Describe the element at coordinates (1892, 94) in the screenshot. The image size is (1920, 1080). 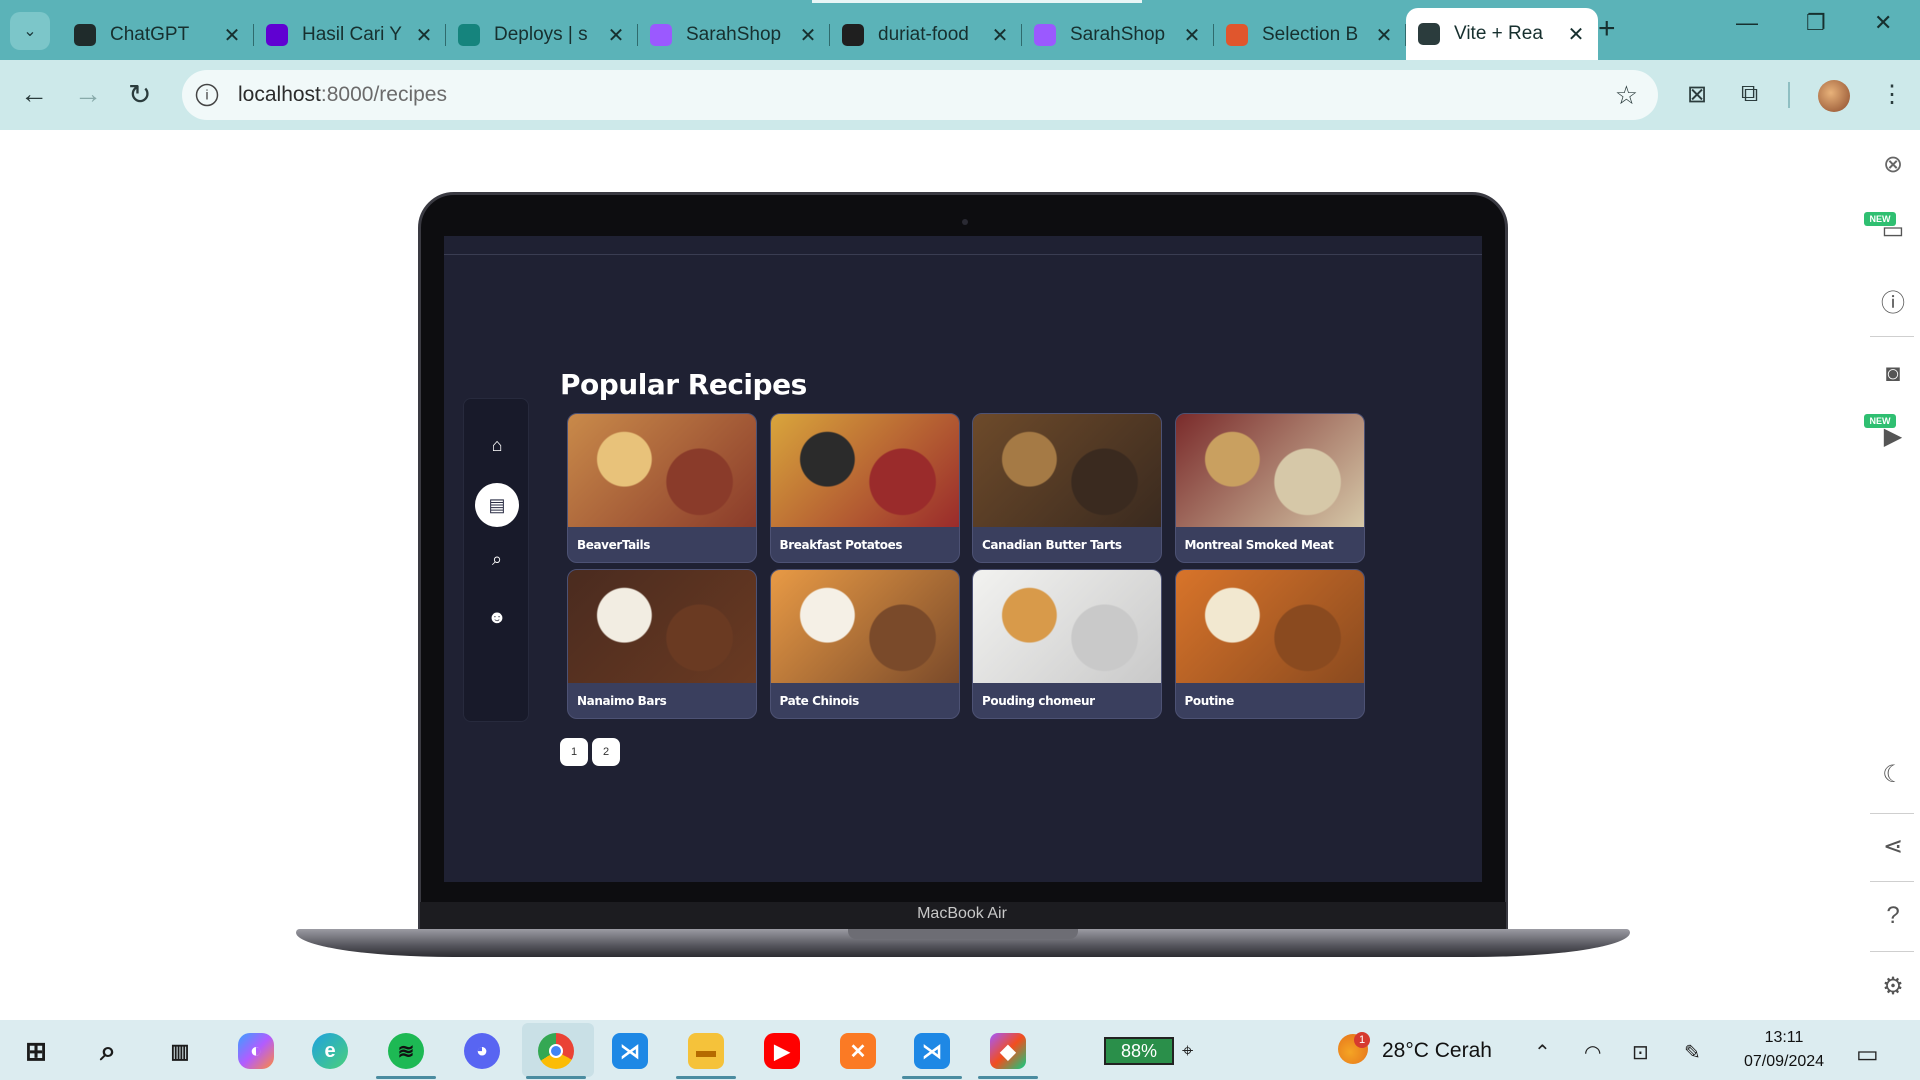
I see `more-menu-icon: ⋮` at that location.